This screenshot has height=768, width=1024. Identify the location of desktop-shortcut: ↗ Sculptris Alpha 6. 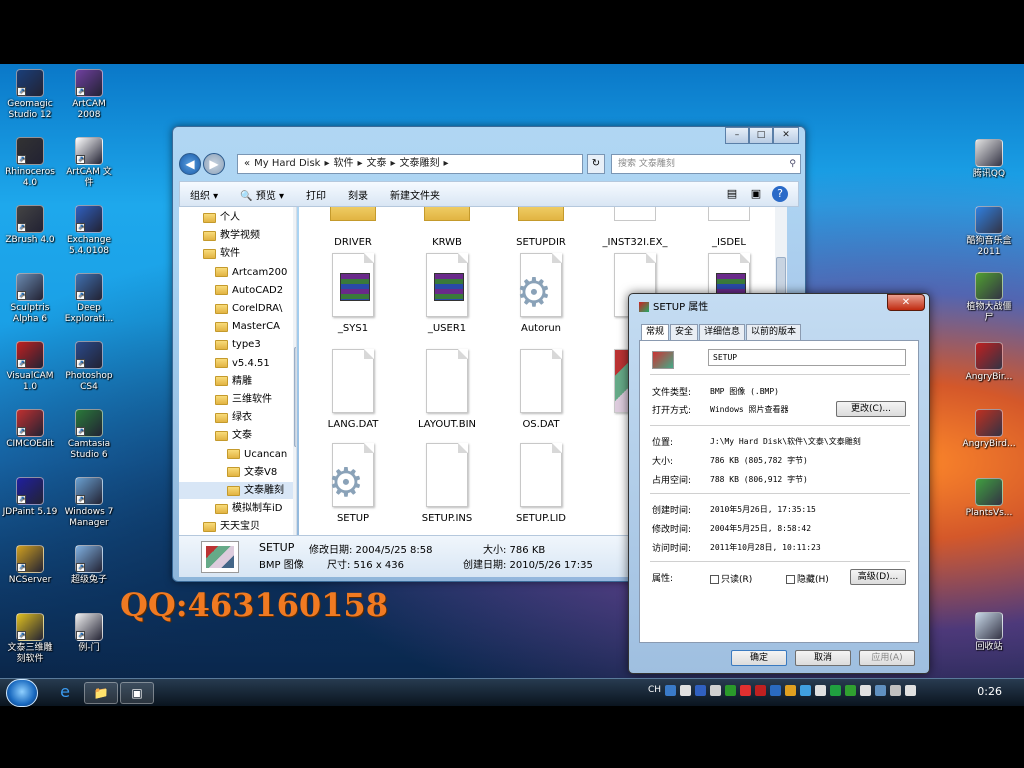
(30, 299).